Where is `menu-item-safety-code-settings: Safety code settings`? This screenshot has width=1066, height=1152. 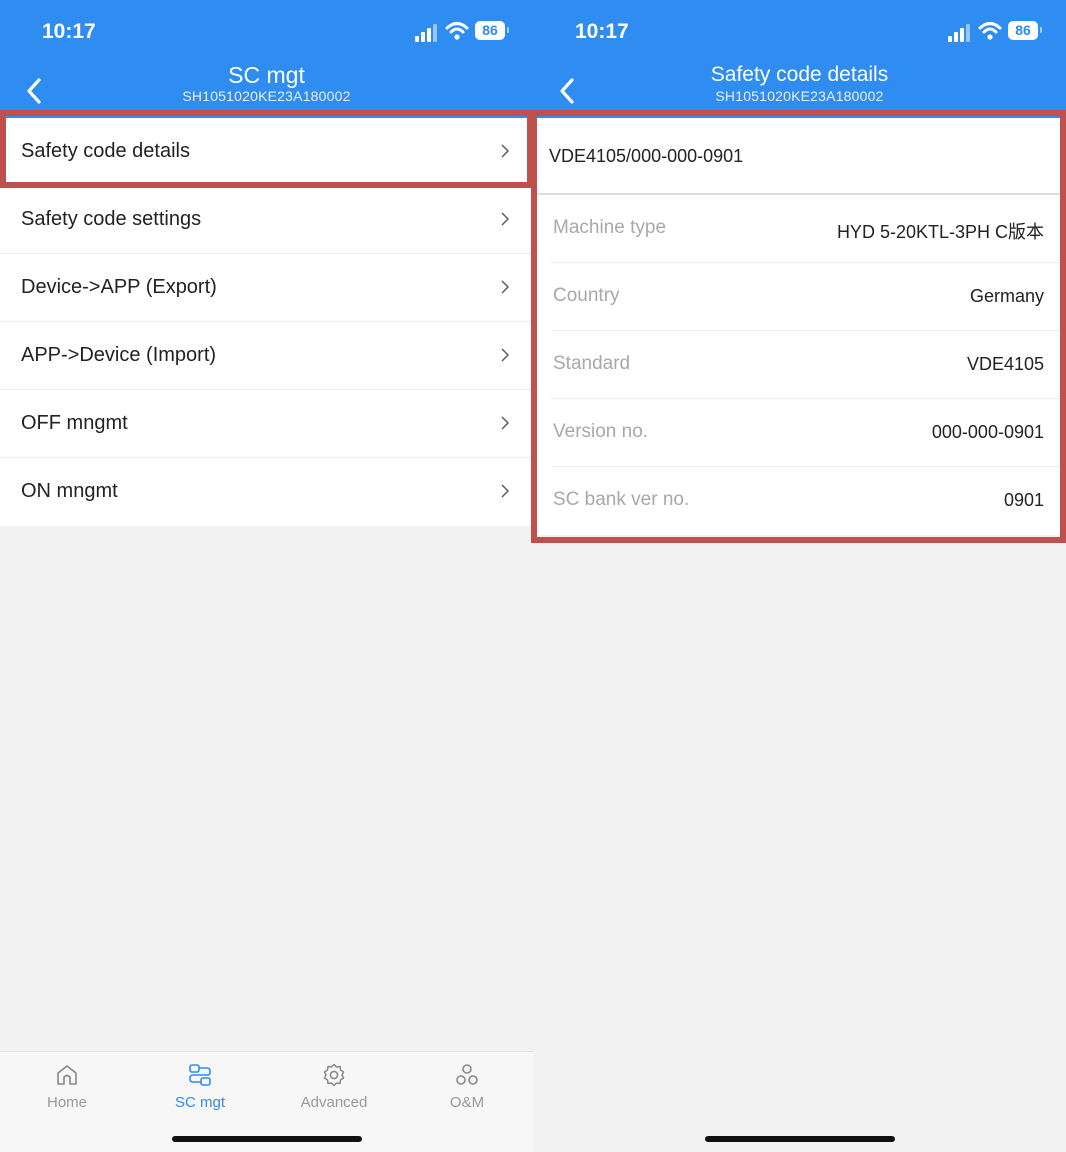 menu-item-safety-code-settings: Safety code settings is located at coordinates (266, 220).